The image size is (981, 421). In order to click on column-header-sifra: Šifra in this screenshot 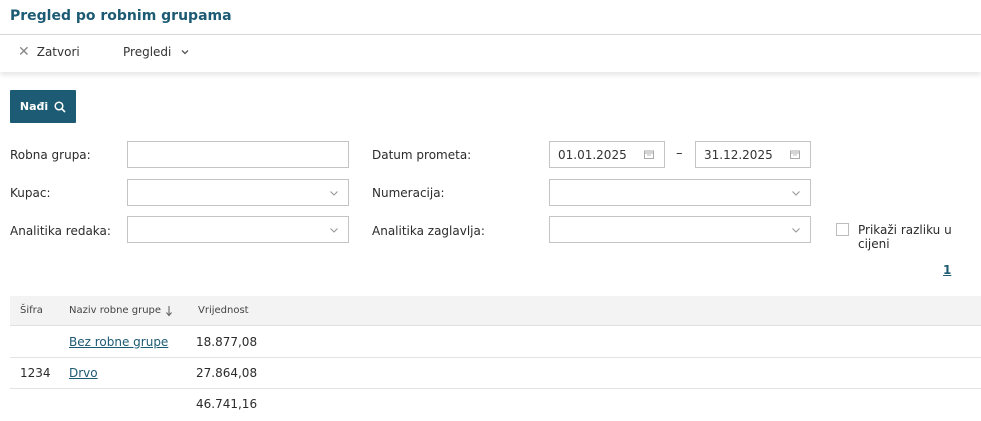, I will do `click(31, 310)`.